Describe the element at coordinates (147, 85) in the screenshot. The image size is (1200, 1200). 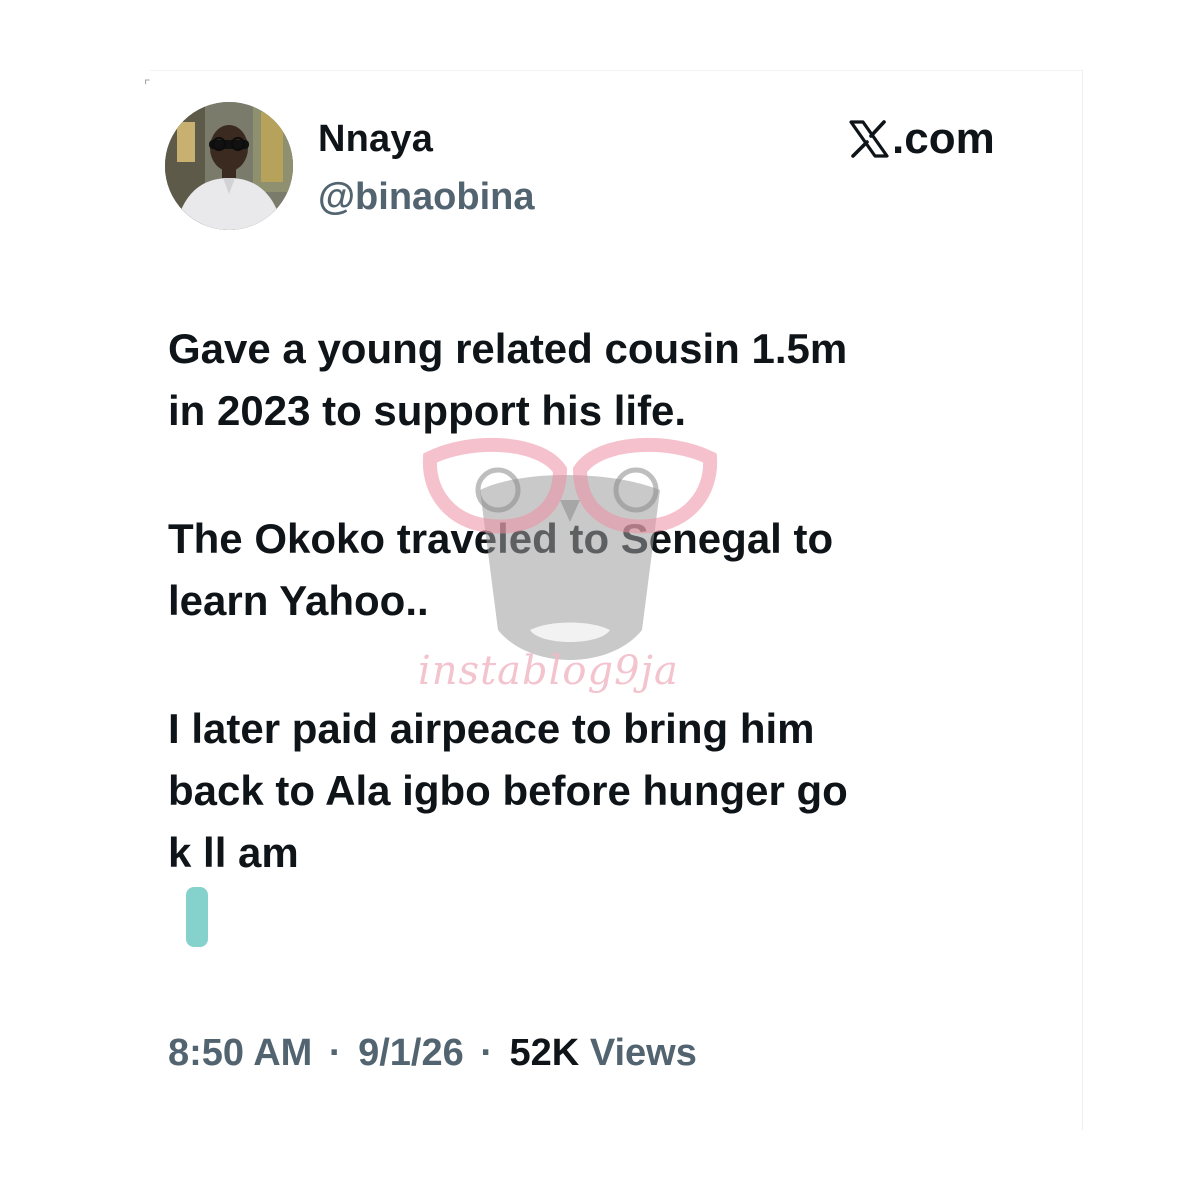
I see `crop-mark: ⌜` at that location.